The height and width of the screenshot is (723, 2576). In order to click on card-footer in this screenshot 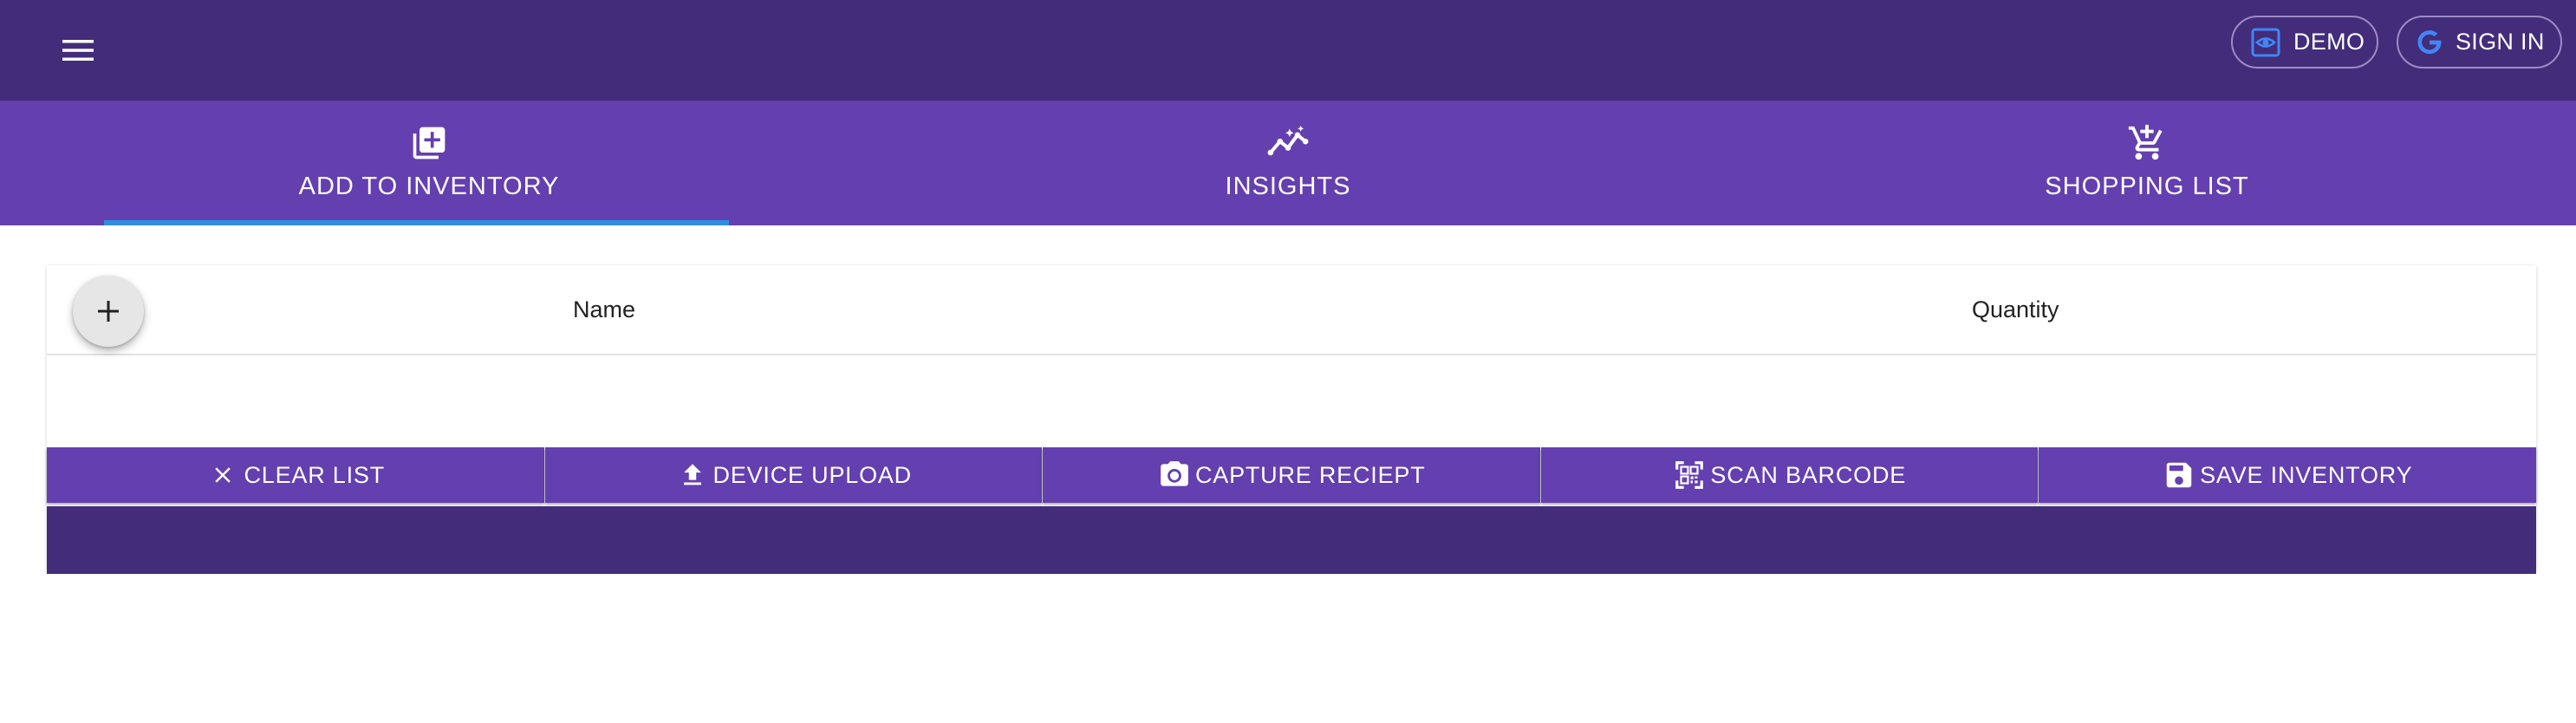, I will do `click(1291, 540)`.